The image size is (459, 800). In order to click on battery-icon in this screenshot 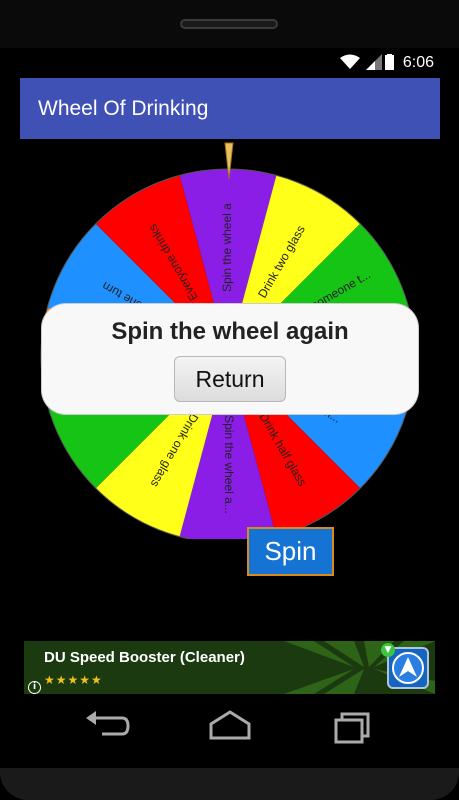, I will do `click(389, 62)`.